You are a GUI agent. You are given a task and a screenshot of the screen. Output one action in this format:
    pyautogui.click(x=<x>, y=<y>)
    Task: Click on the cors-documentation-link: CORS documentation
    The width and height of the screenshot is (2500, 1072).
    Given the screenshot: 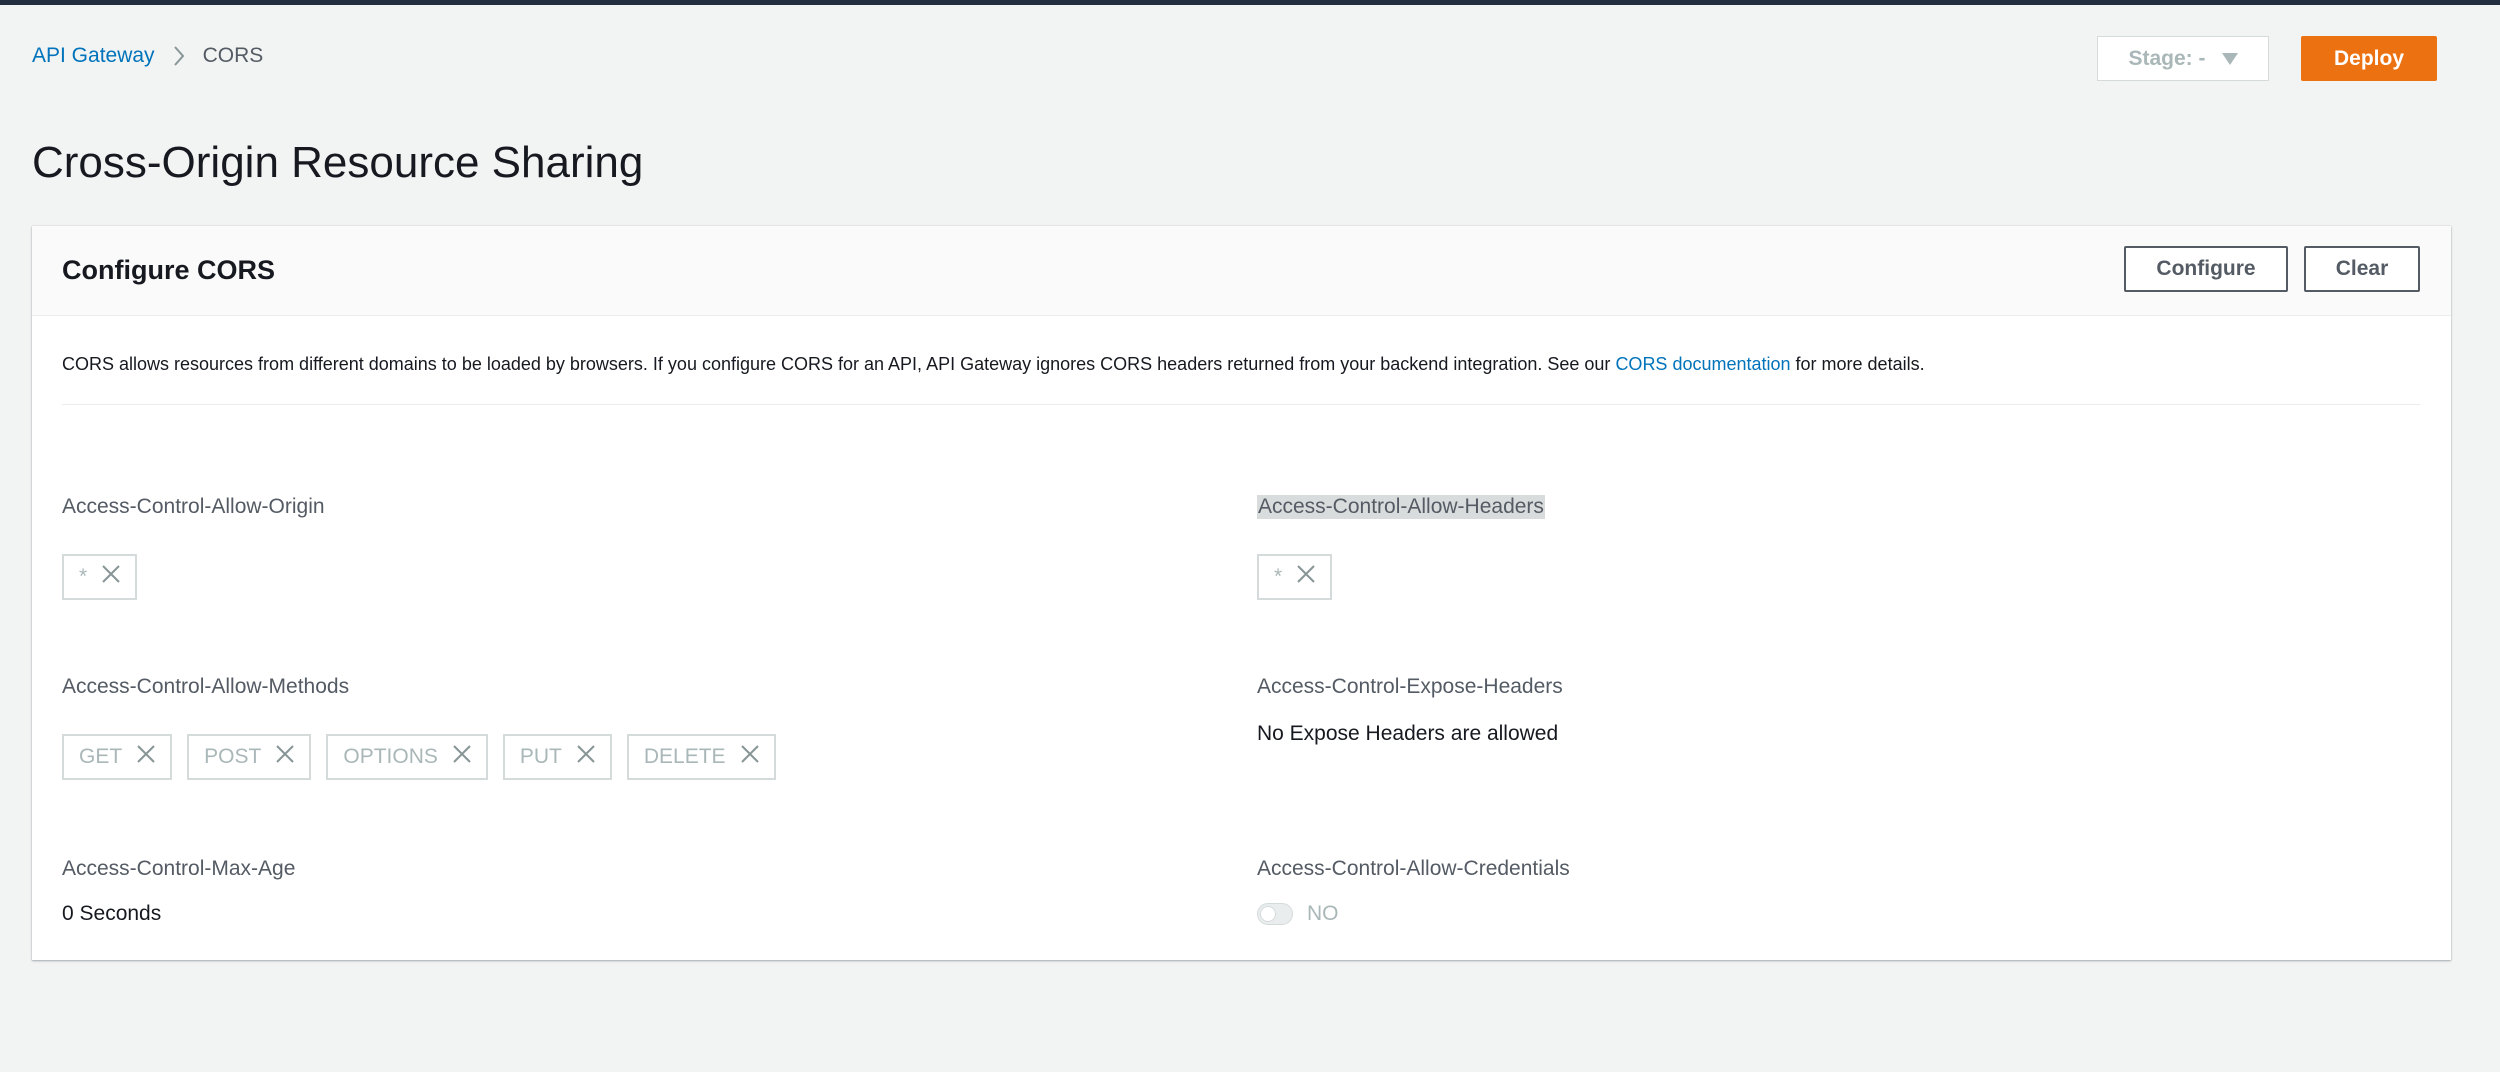 What is the action you would take?
    pyautogui.click(x=1702, y=364)
    